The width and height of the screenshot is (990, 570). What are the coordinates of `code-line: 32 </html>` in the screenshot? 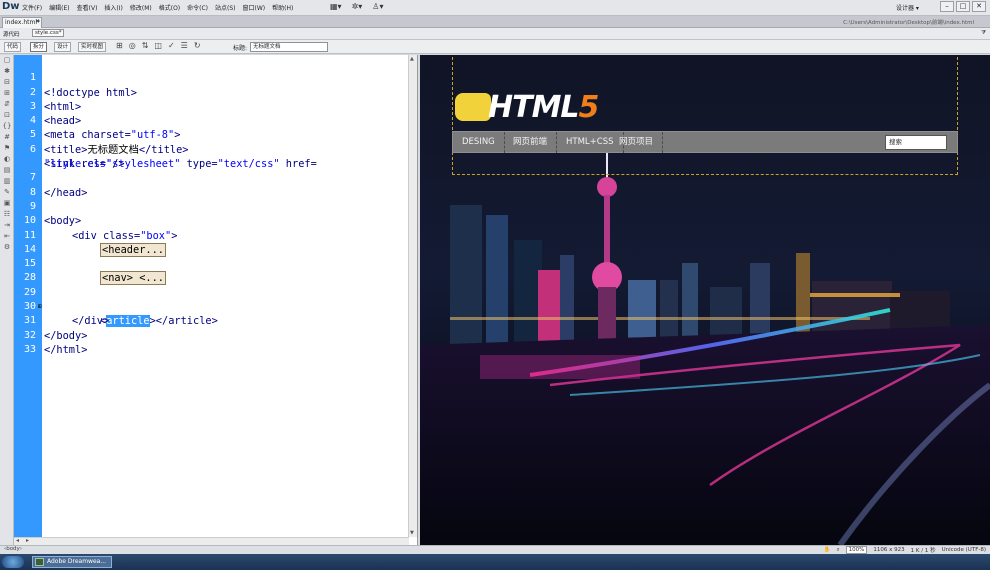 It's located at (211, 335).